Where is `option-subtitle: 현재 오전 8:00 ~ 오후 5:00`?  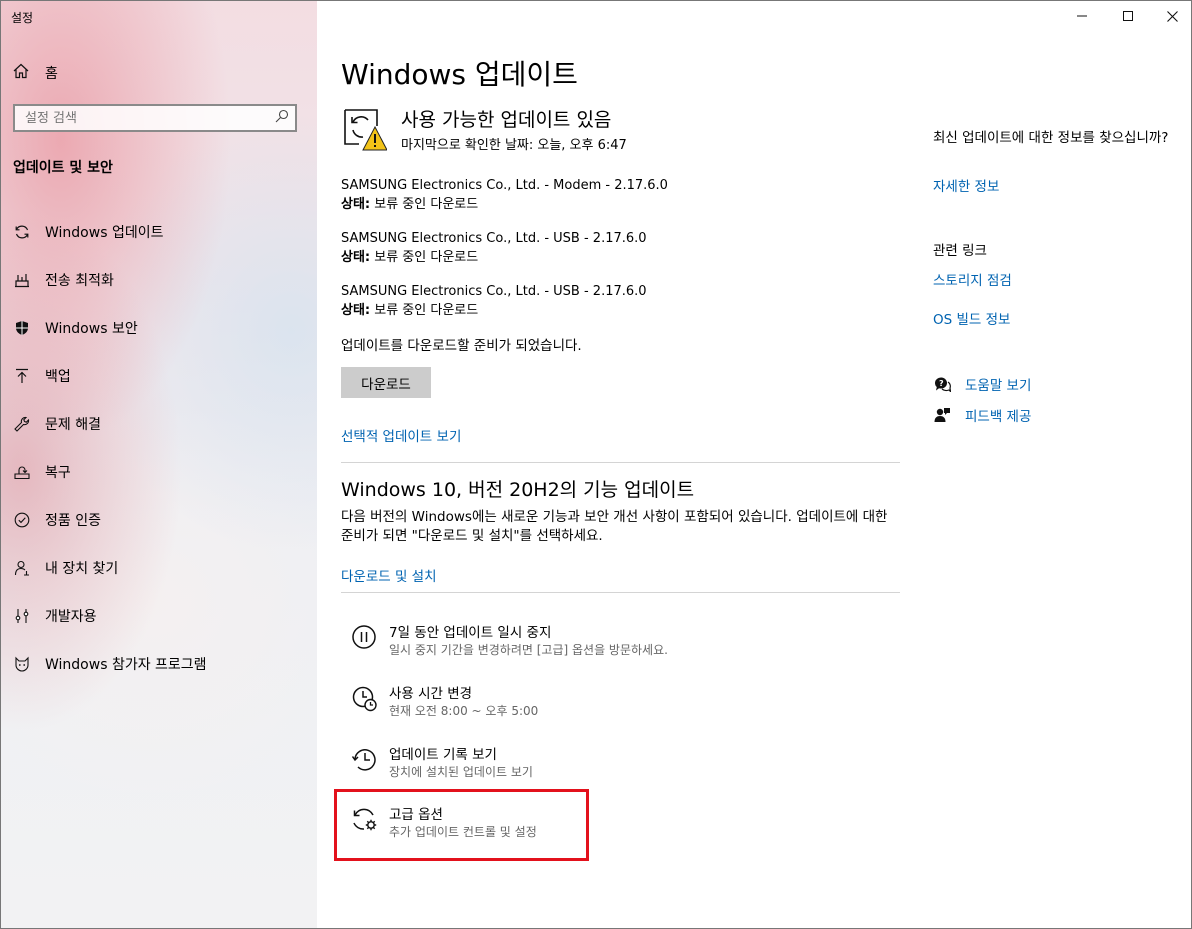 option-subtitle: 현재 오전 8:00 ~ 오후 5:00 is located at coordinates (464, 711).